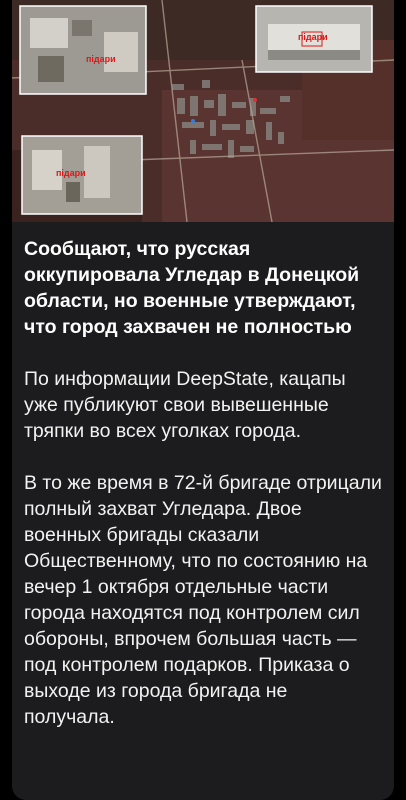  I want to click on inset-photo-1: підари, so click(83, 50).